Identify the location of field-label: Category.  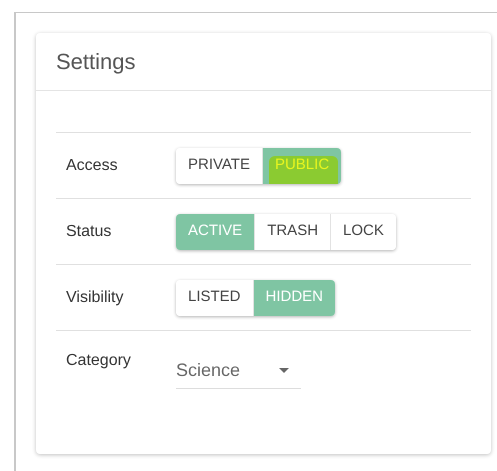
(99, 361).